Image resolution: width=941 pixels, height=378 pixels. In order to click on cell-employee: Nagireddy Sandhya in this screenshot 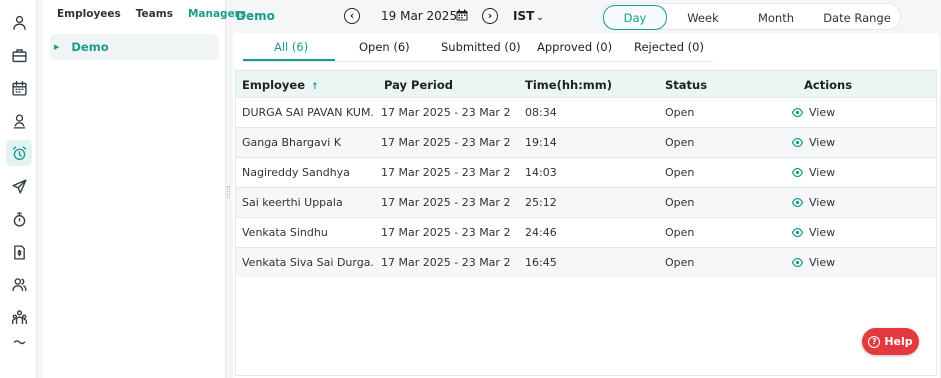, I will do `click(296, 172)`.